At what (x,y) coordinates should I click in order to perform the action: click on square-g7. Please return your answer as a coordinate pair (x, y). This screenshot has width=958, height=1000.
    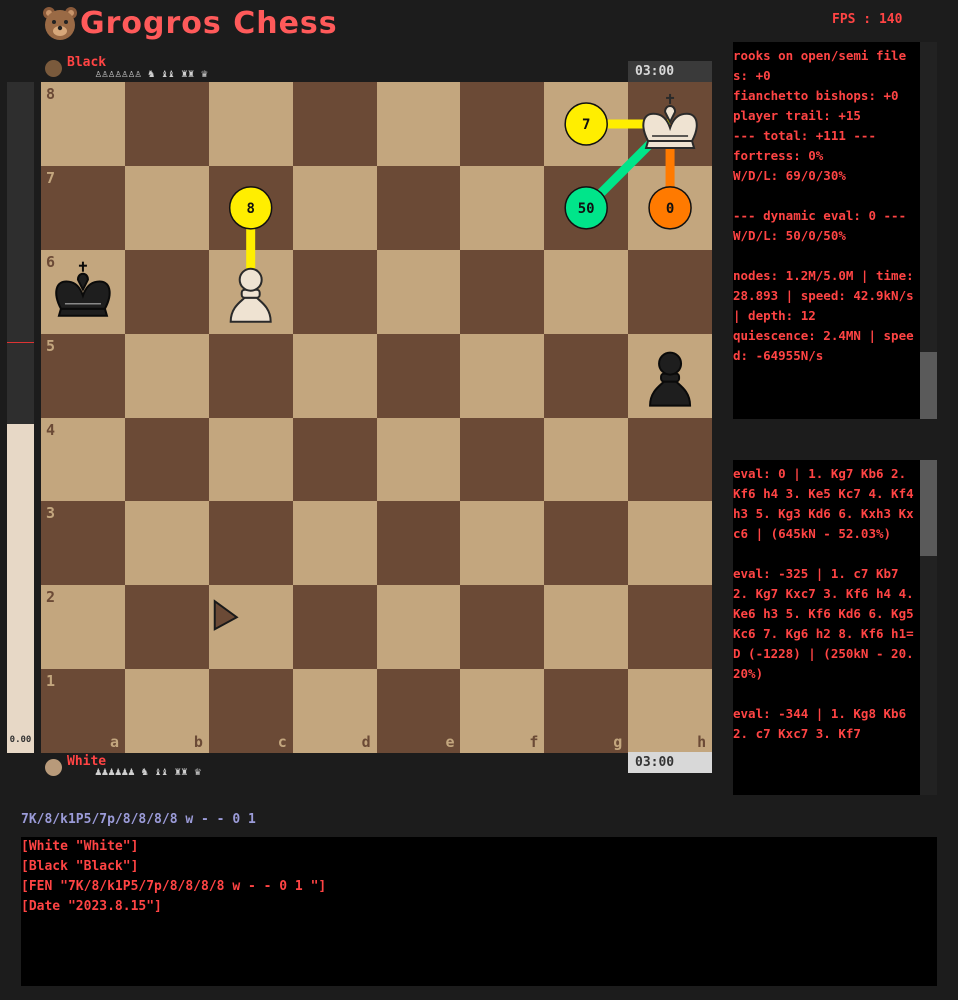
    Looking at the image, I should click on (586, 207).